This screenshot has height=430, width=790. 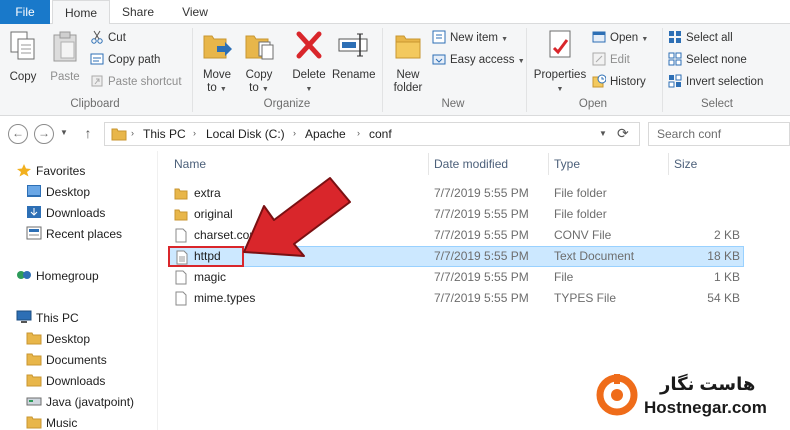 What do you see at coordinates (134, 60) in the screenshot?
I see `copy-path-label: Copy path` at bounding box center [134, 60].